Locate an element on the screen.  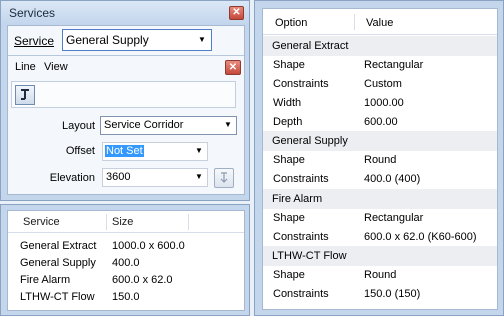
property-row: Constraints 600.0 x 62.0 (K60-600) is located at coordinates (380, 237).